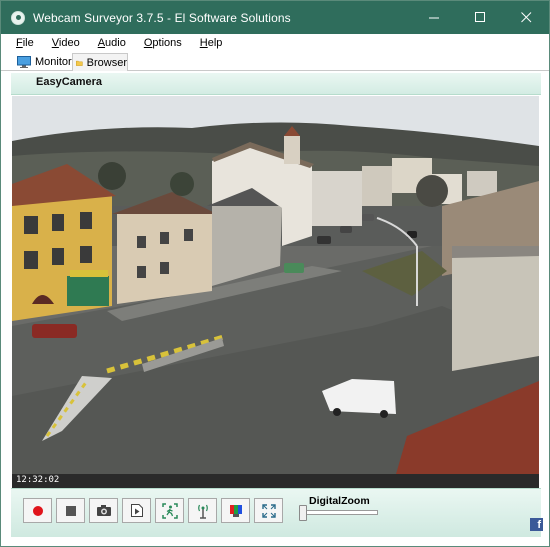 The image size is (550, 547). I want to click on snapshot-button, so click(103, 510).